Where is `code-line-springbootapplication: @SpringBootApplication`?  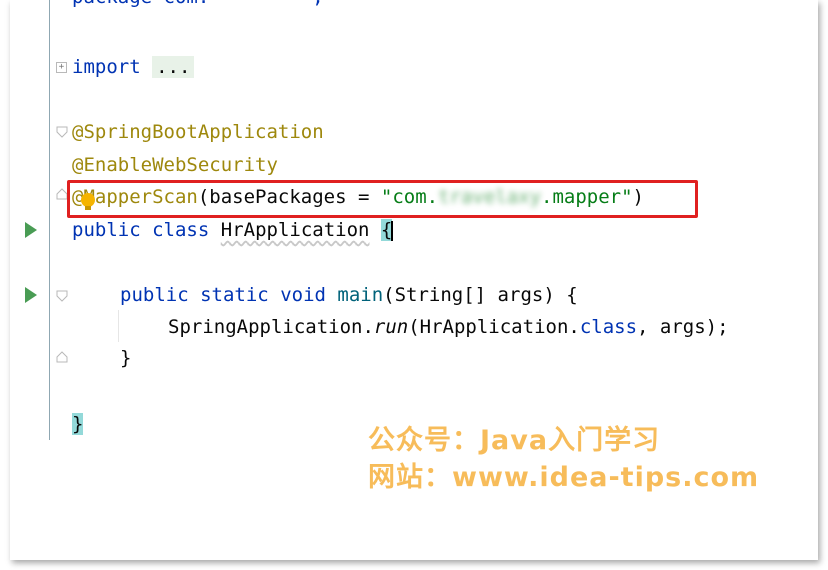
code-line-springbootapplication: @SpringBootApplication is located at coordinates (198, 132).